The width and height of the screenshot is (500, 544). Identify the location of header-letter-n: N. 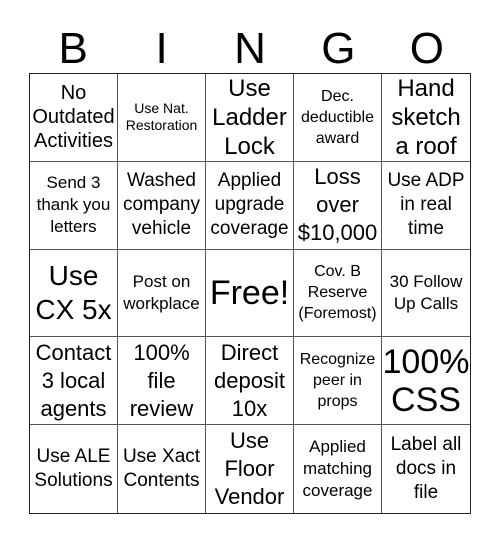
(250, 48).